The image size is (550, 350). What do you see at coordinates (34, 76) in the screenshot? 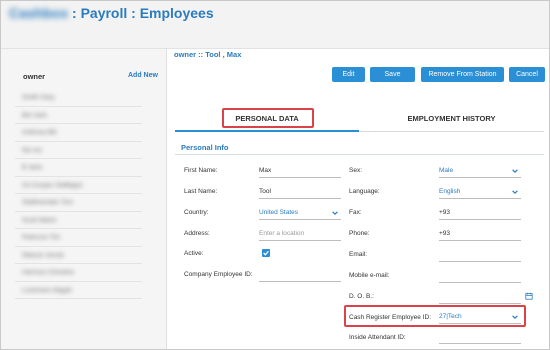
I see `employee-list-header: owner` at bounding box center [34, 76].